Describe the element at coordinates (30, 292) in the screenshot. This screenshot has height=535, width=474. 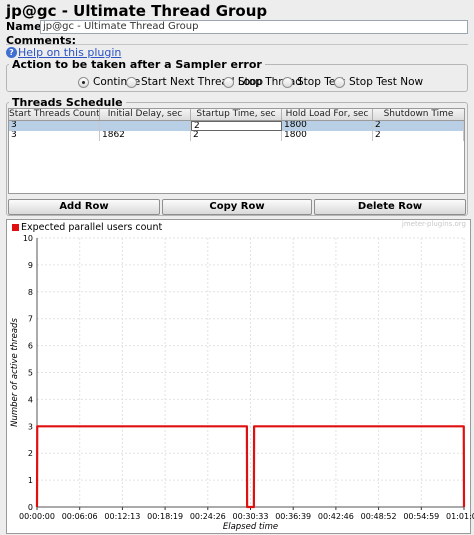
I see `y-tick-label: 8` at that location.